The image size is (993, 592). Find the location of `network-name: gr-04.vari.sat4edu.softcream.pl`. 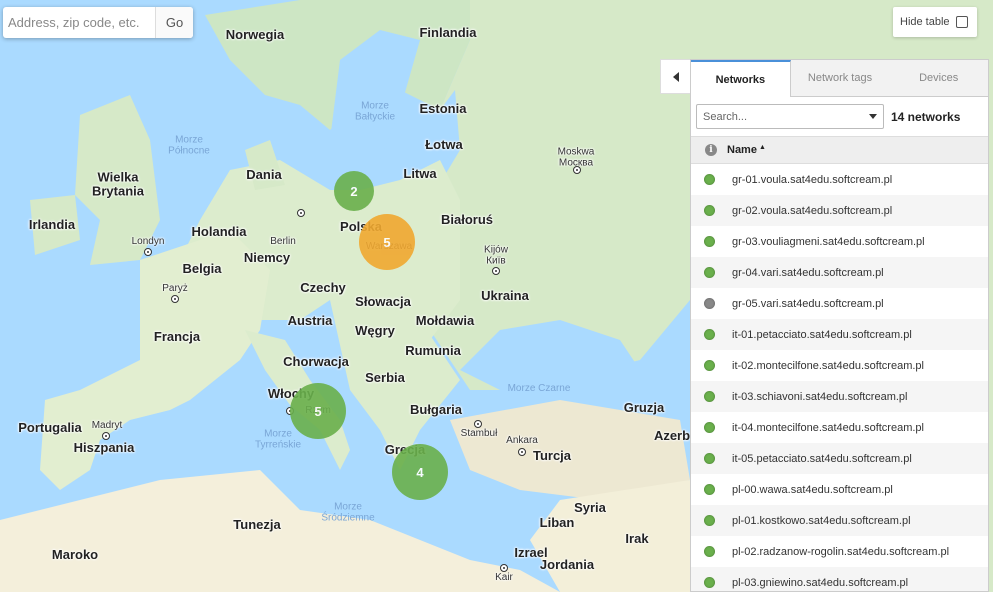

network-name: gr-04.vari.sat4edu.softcream.pl is located at coordinates (808, 272).